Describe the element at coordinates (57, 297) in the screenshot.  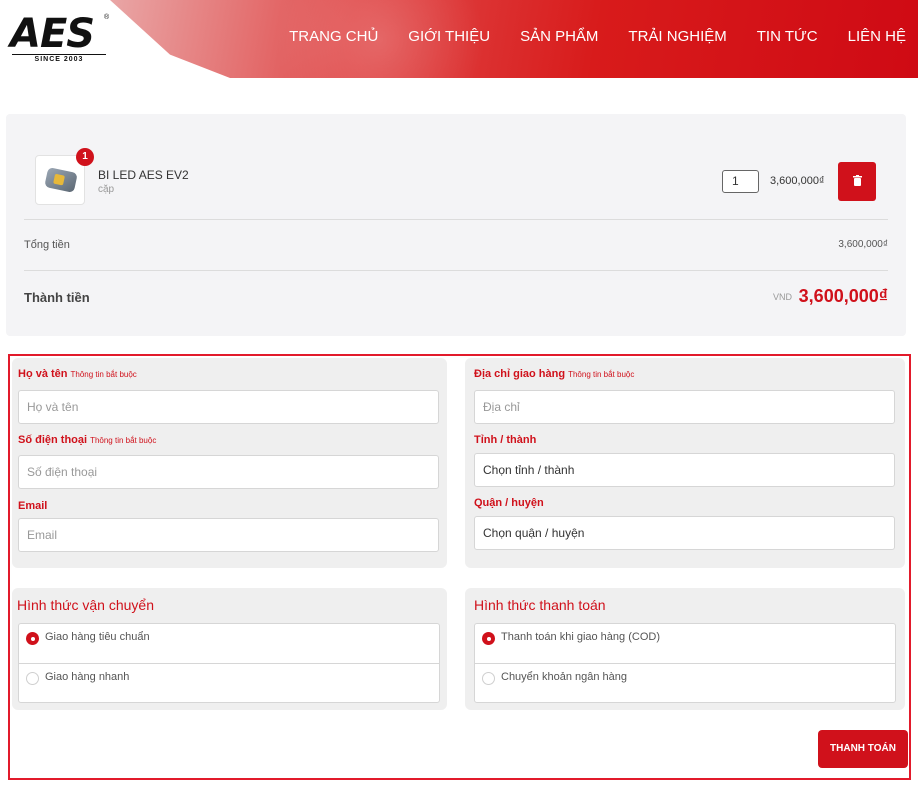
I see `total-label: Thành tiền` at that location.